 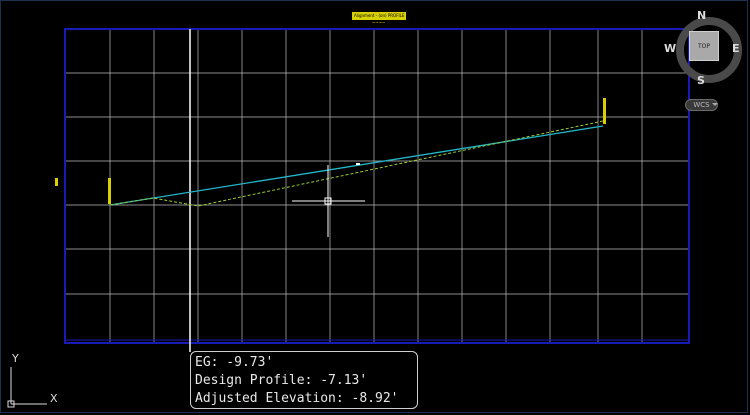 I want to click on elevation-axis-label, so click(x=56, y=182).